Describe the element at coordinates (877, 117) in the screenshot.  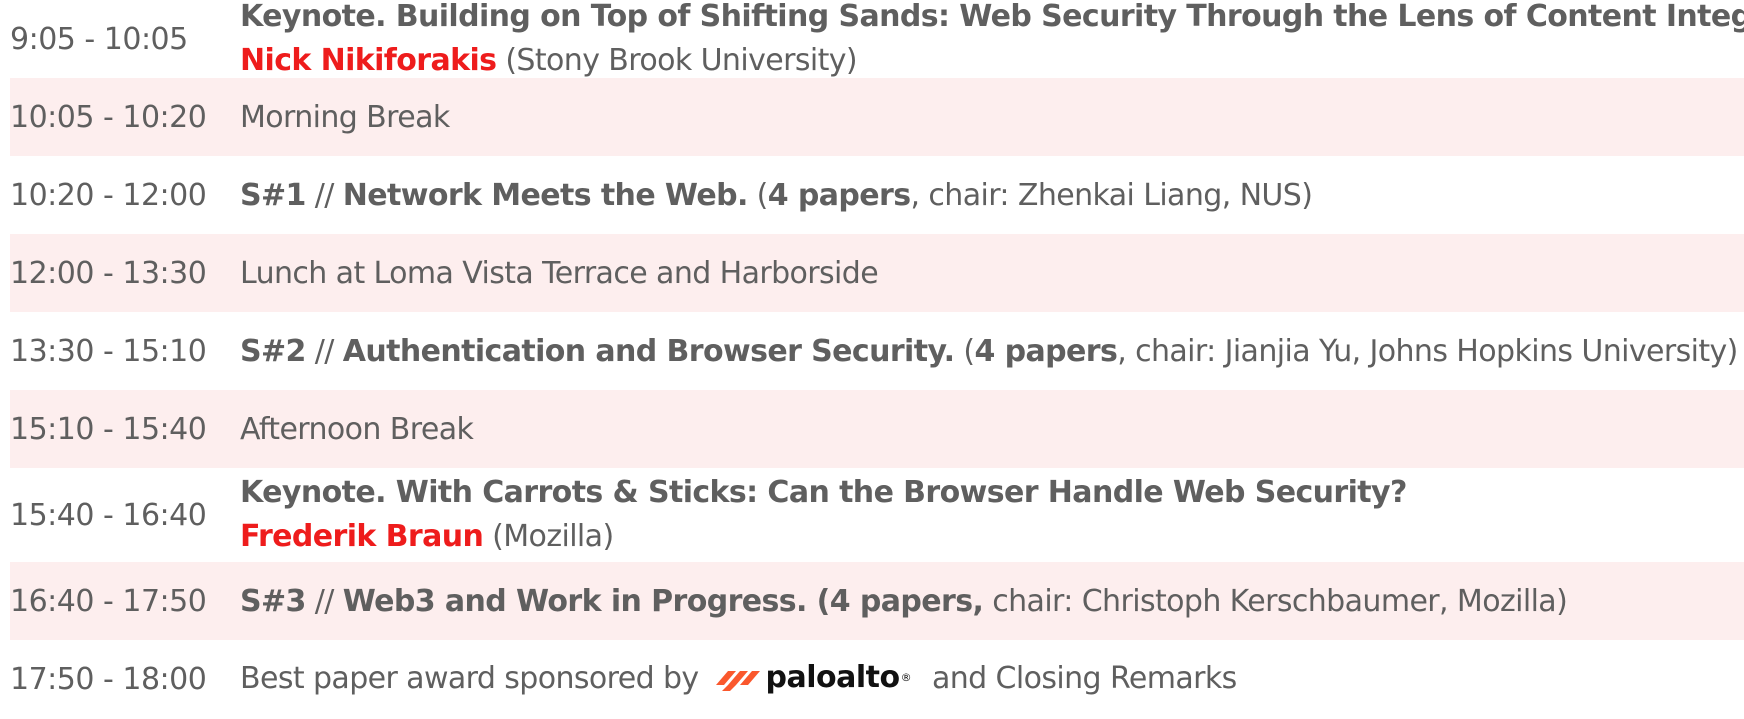
I see `schedule-row-break: 10:05 - 10:20 Morning Break` at that location.